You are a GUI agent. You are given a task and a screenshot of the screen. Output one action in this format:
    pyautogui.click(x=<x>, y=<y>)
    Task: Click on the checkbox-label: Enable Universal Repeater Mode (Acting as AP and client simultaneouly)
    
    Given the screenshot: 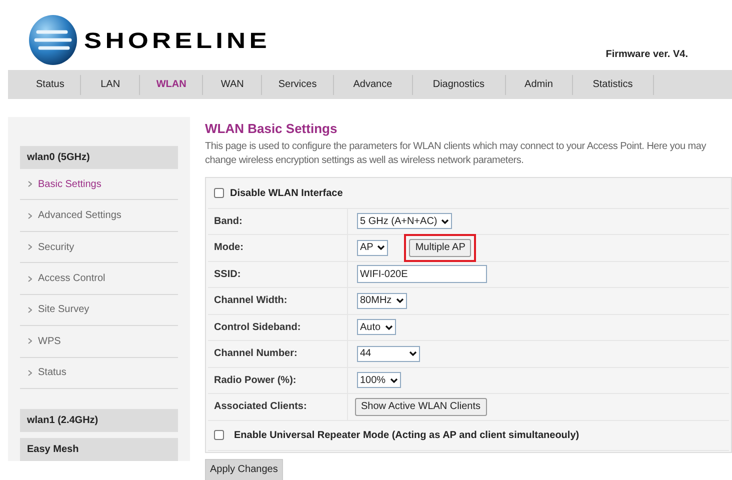 What is the action you would take?
    pyautogui.click(x=407, y=435)
    